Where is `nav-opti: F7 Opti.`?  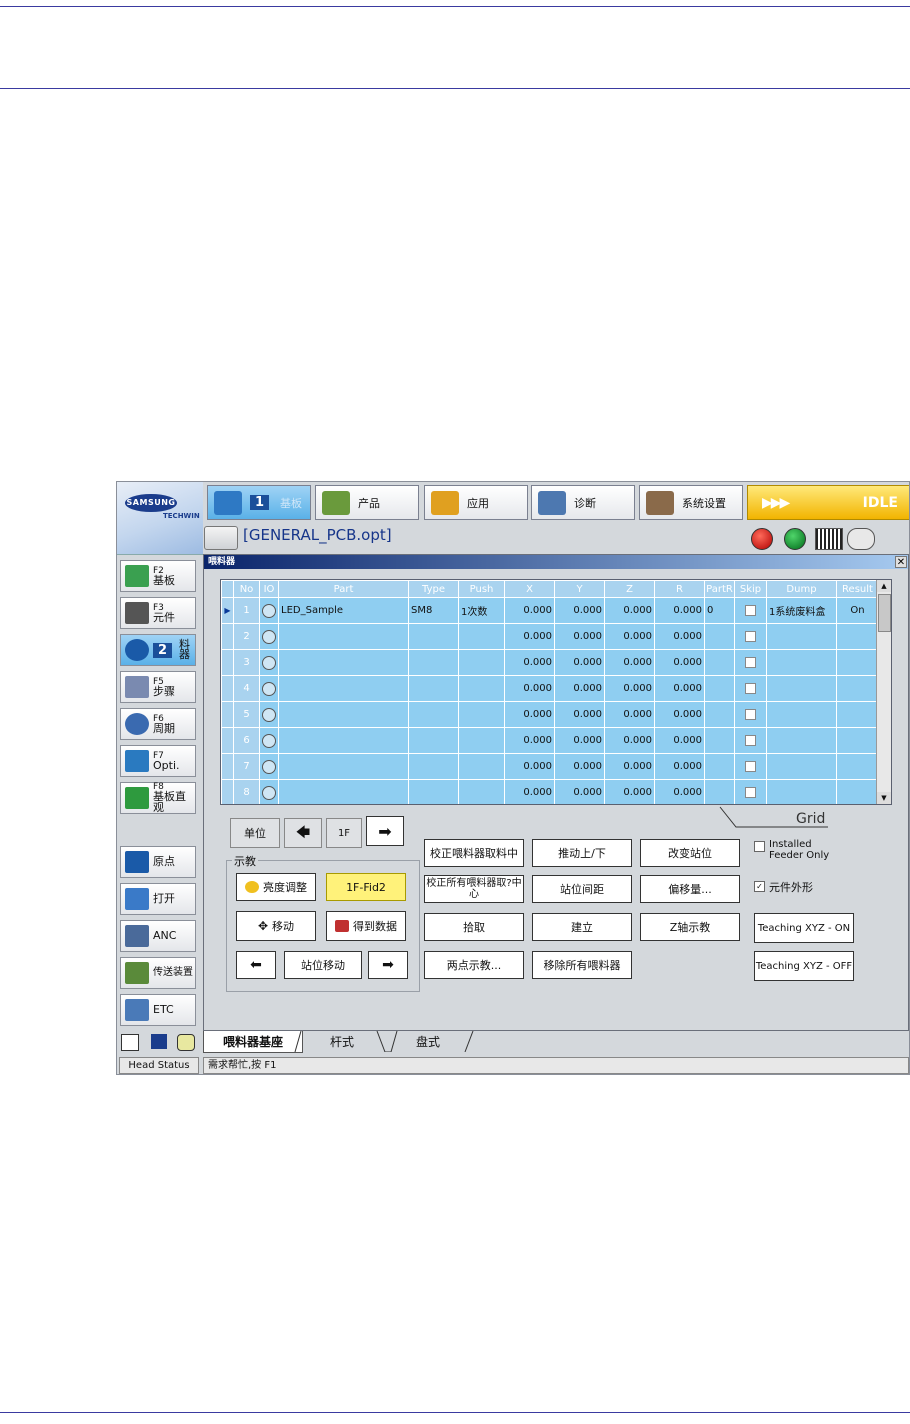
nav-opti: F7 Opti. is located at coordinates (158, 761).